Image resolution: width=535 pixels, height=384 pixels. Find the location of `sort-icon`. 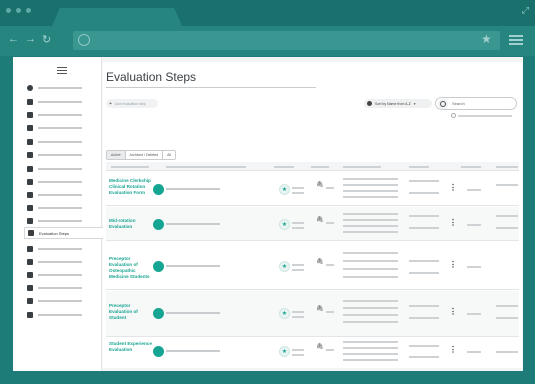

sort-icon is located at coordinates (369, 103).